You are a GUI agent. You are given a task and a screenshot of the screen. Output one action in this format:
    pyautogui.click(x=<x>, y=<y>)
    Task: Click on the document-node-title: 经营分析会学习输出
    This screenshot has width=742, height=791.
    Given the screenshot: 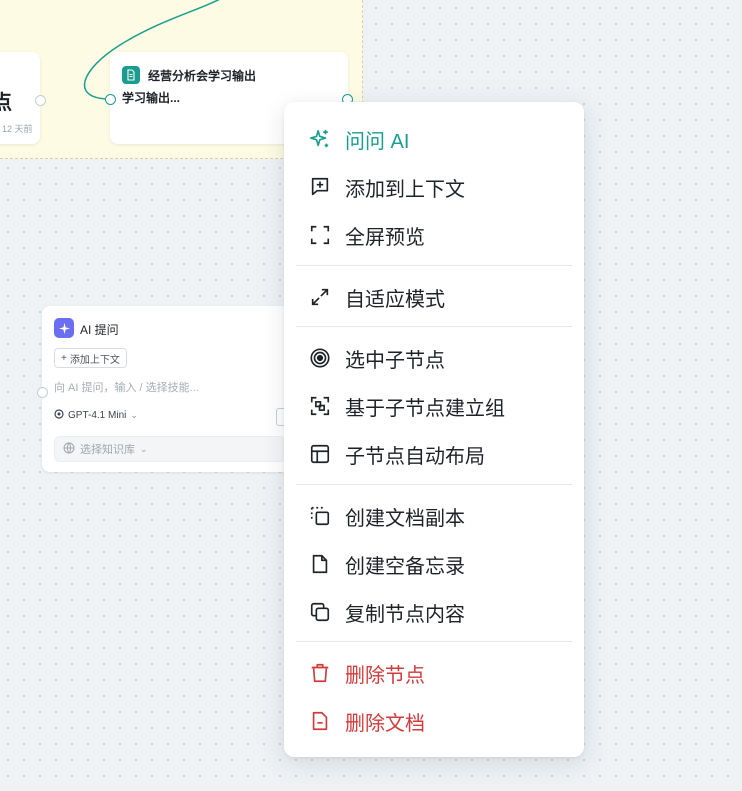 What is the action you would take?
    pyautogui.click(x=202, y=76)
    